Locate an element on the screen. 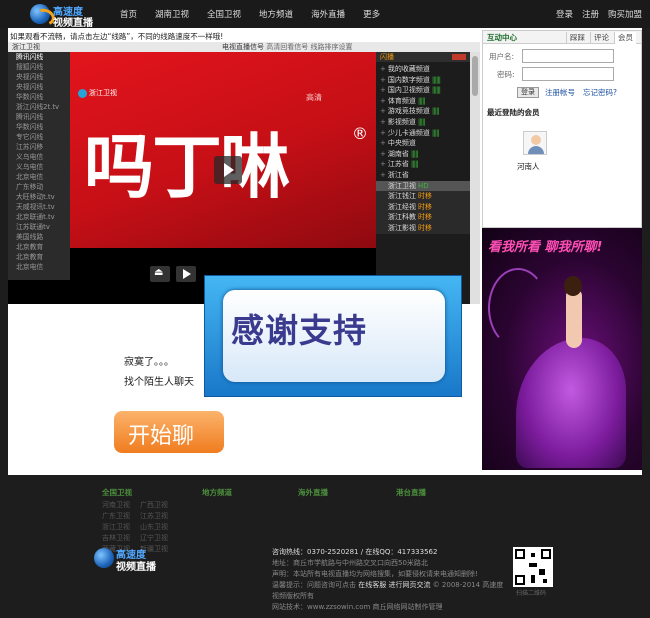 The height and width of the screenshot is (618, 650). line-item: 江苏联通tv is located at coordinates (39, 227).